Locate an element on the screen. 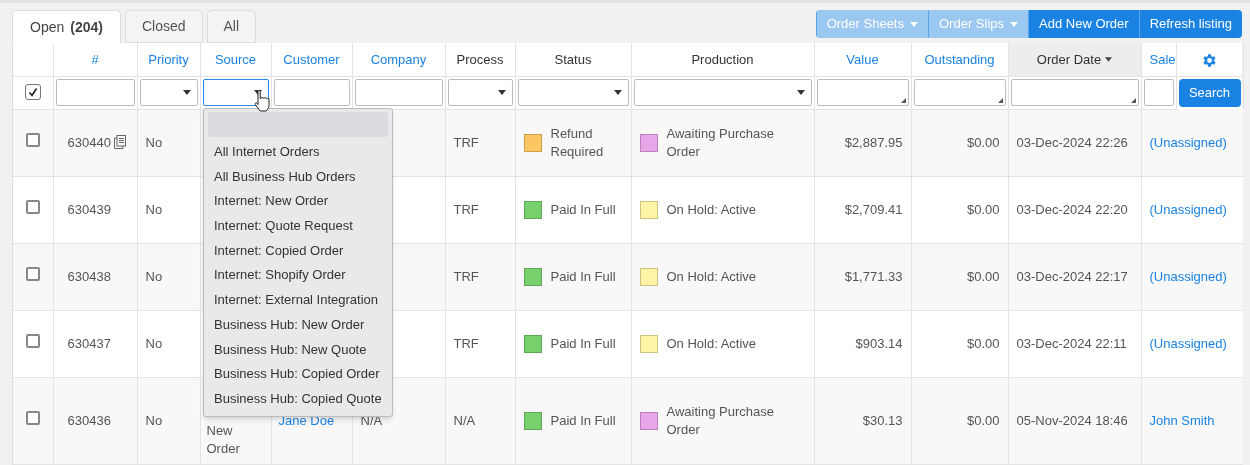 The width and height of the screenshot is (1250, 465). menu-option: Business Hub: New Order is located at coordinates (298, 325).